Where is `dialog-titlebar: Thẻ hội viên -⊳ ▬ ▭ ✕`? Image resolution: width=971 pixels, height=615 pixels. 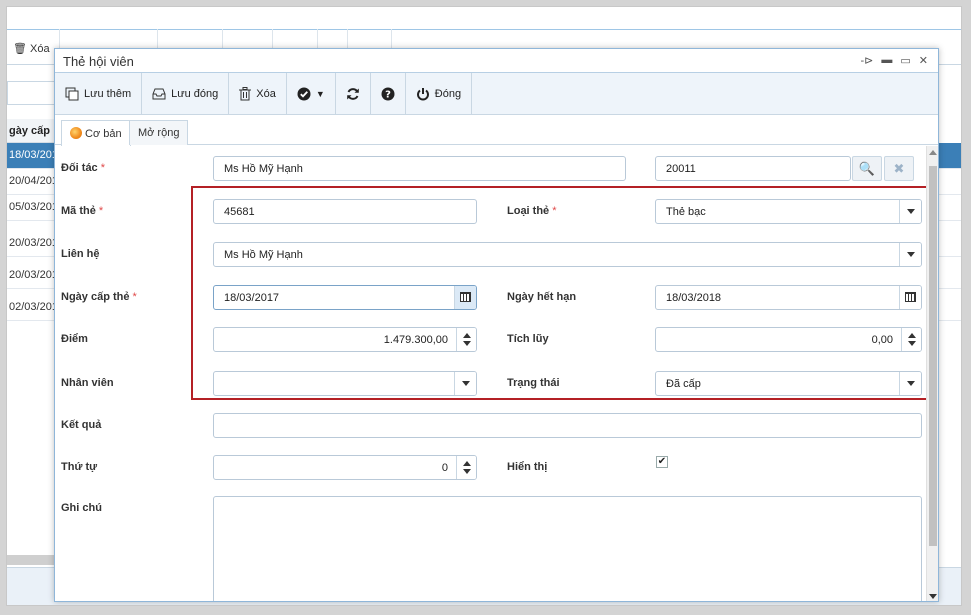 dialog-titlebar: Thẻ hội viên -⊳ ▬ ▭ ✕ is located at coordinates (496, 61).